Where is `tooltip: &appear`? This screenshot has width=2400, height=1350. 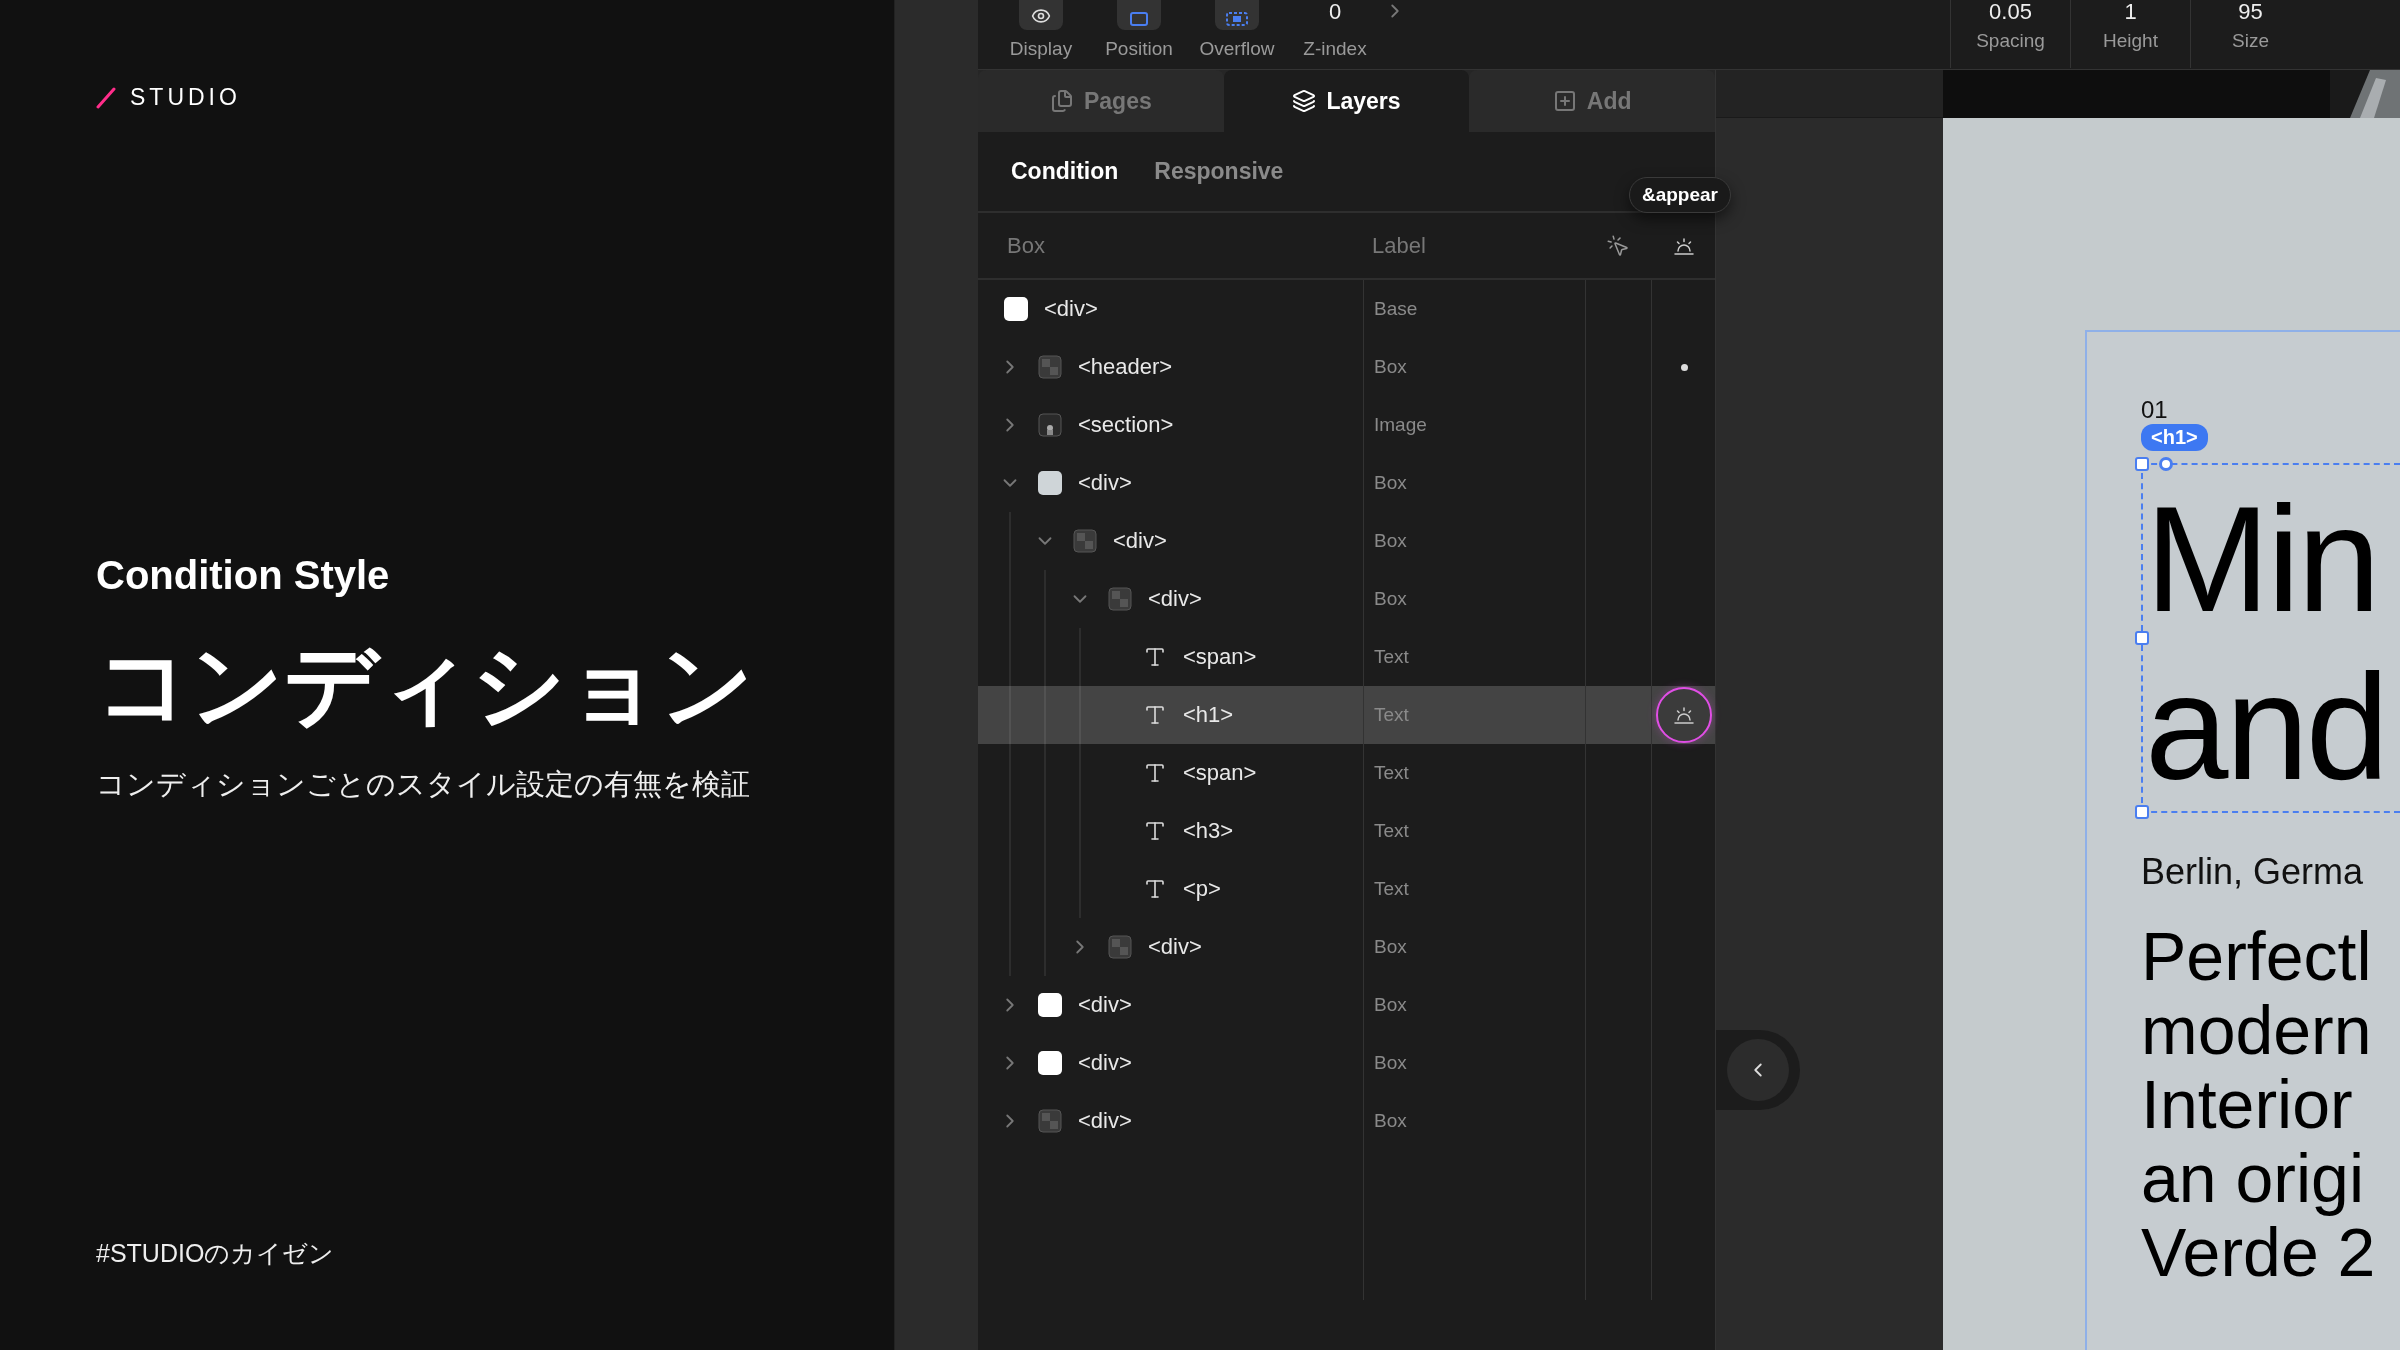
tooltip: &appear is located at coordinates (1679, 195).